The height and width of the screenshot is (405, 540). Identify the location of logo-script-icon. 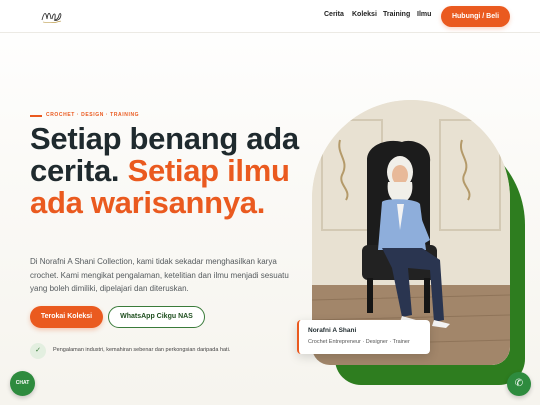
(51, 17).